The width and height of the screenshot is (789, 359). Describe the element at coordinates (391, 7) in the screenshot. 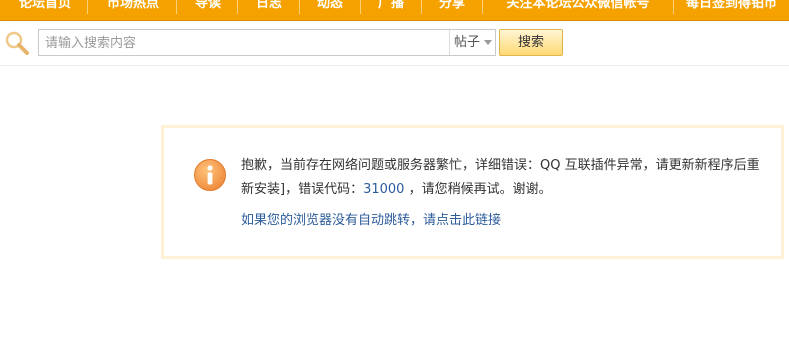

I see `nav-item-broadcast: 广播` at that location.